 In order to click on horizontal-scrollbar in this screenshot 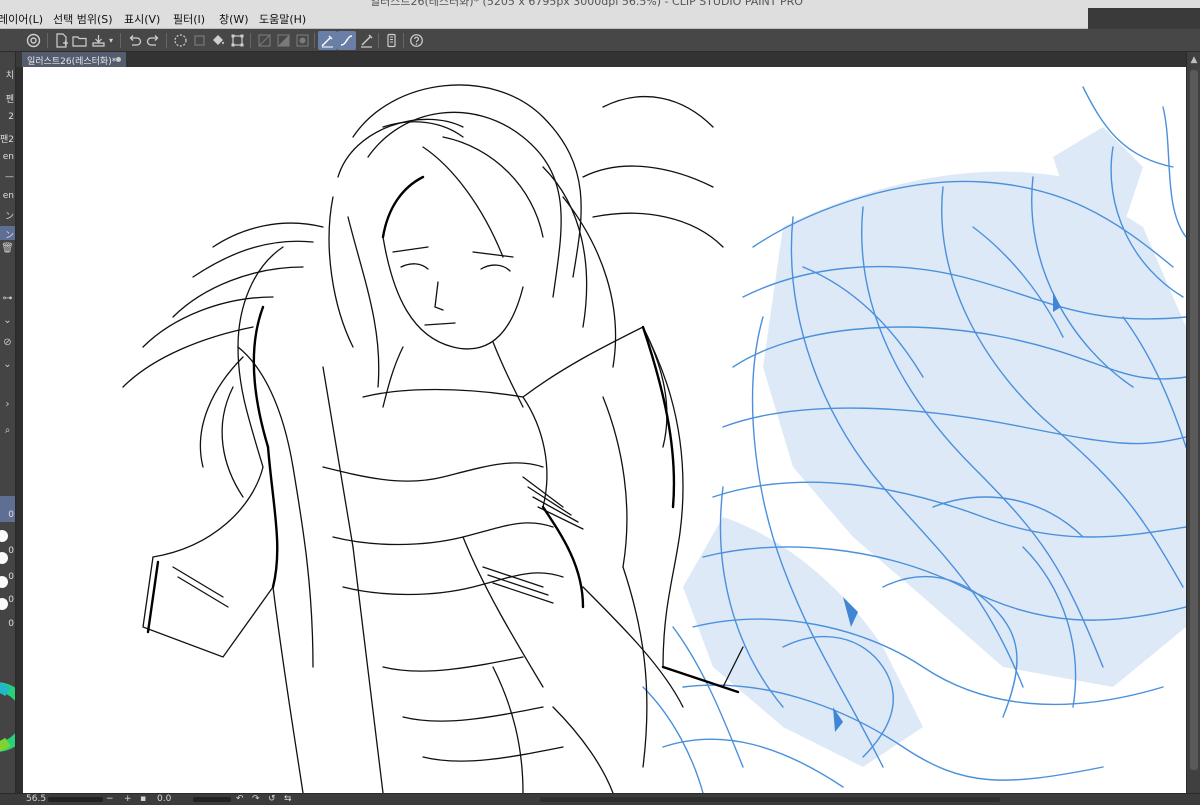, I will do `click(770, 799)`.